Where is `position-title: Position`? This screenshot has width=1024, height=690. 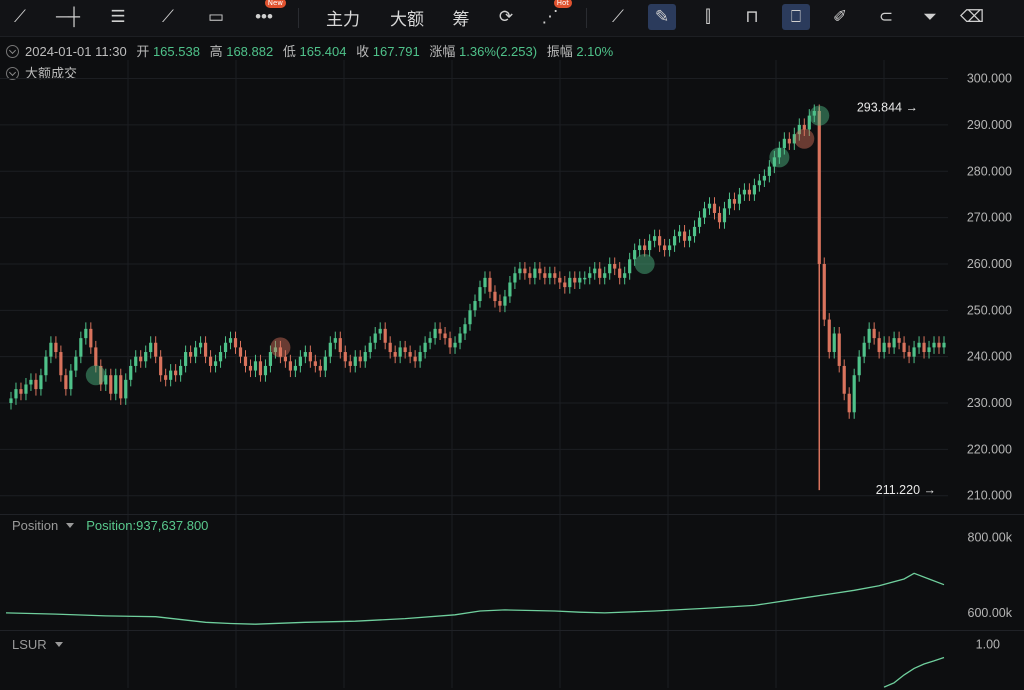 position-title: Position is located at coordinates (35, 525).